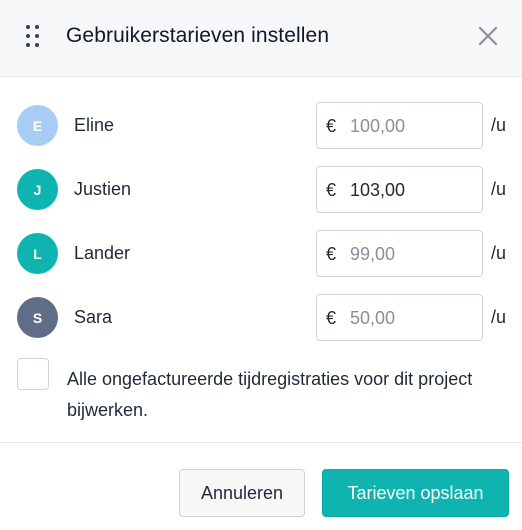 Image resolution: width=522 pixels, height=530 pixels. What do you see at coordinates (261, 442) in the screenshot?
I see `footer-divider` at bounding box center [261, 442].